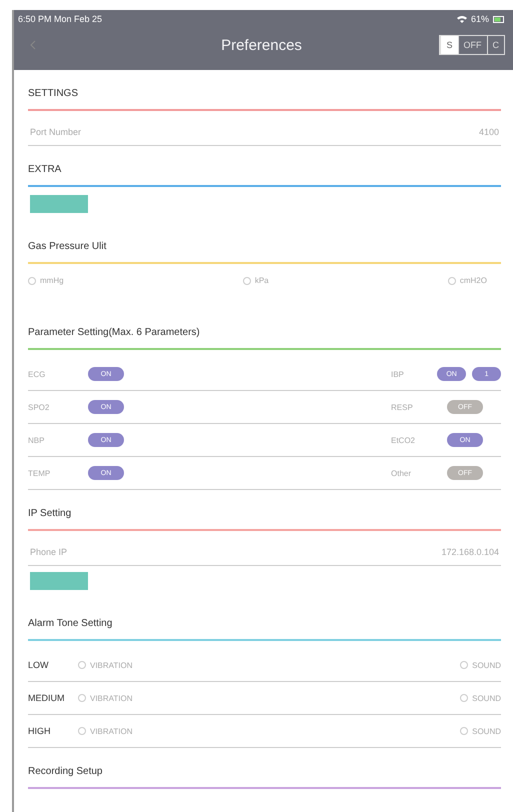 This screenshot has width=513, height=812. I want to click on parameter-label: SPO2, so click(39, 407).